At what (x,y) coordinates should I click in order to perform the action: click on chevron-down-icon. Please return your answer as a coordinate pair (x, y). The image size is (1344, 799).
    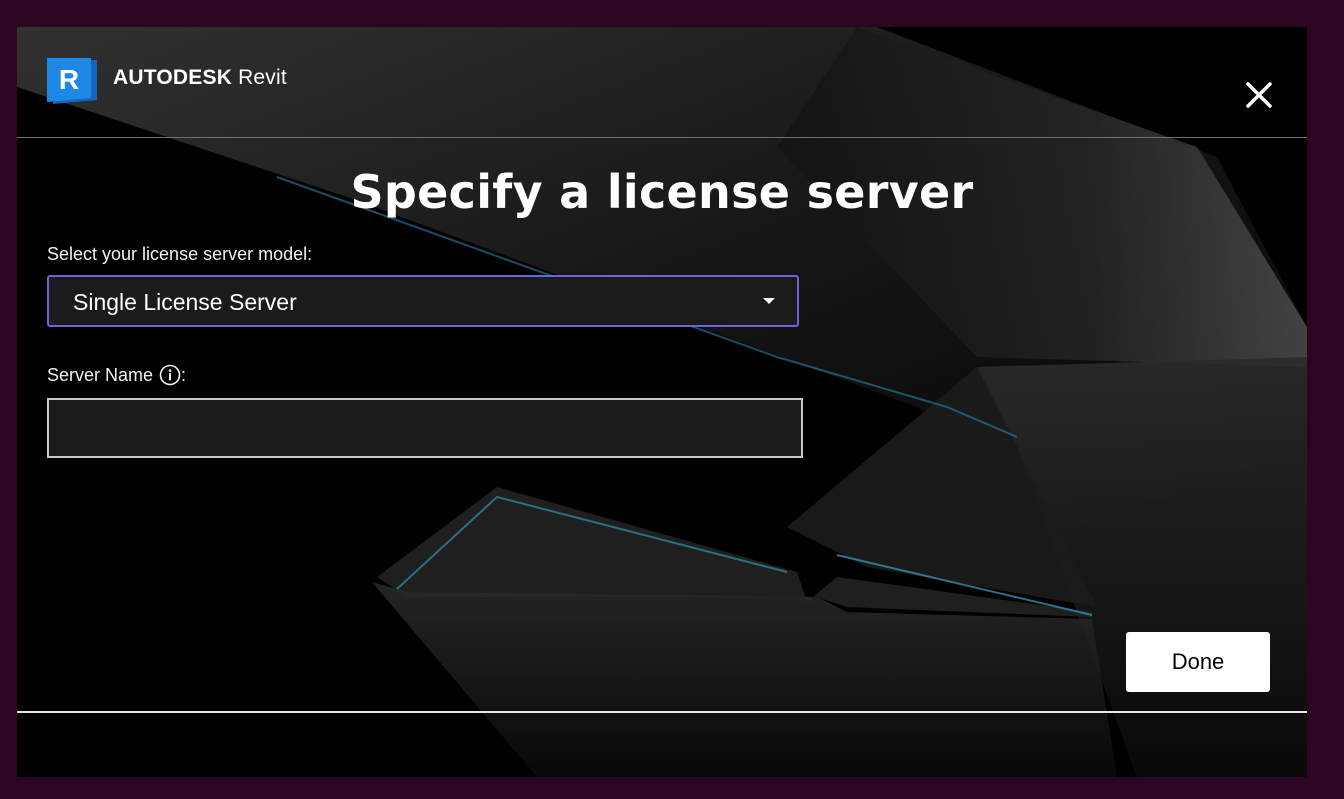
    Looking at the image, I should click on (769, 301).